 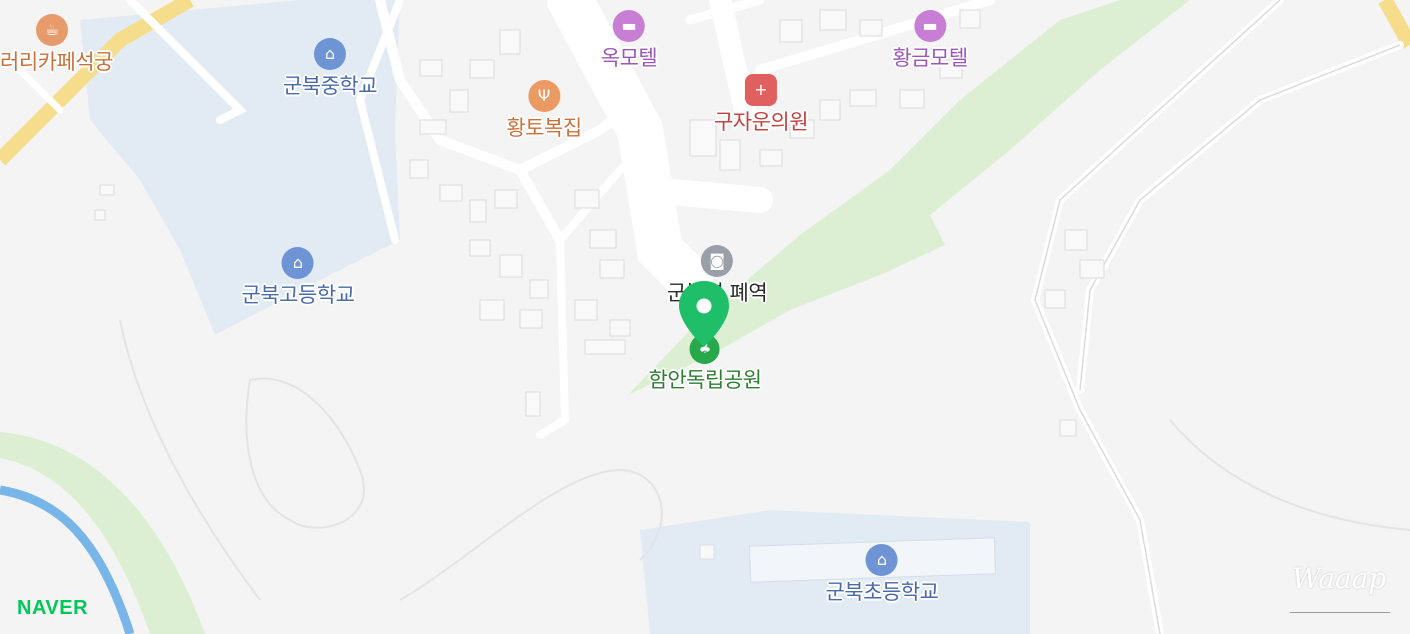 What do you see at coordinates (1340, 612) in the screenshot?
I see `watermark-underline` at bounding box center [1340, 612].